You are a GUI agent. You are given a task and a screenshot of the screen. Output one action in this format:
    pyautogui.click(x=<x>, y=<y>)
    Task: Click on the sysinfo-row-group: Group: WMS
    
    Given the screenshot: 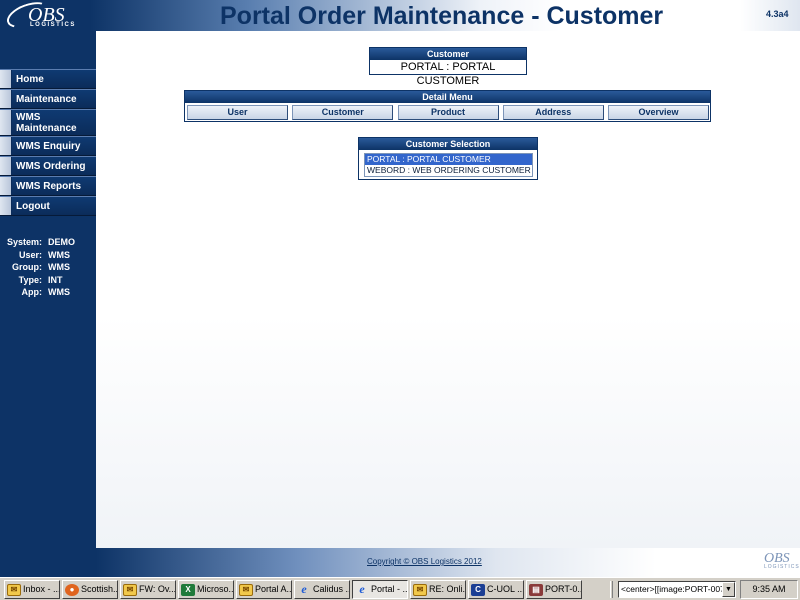 What is the action you would take?
    pyautogui.click(x=48, y=267)
    